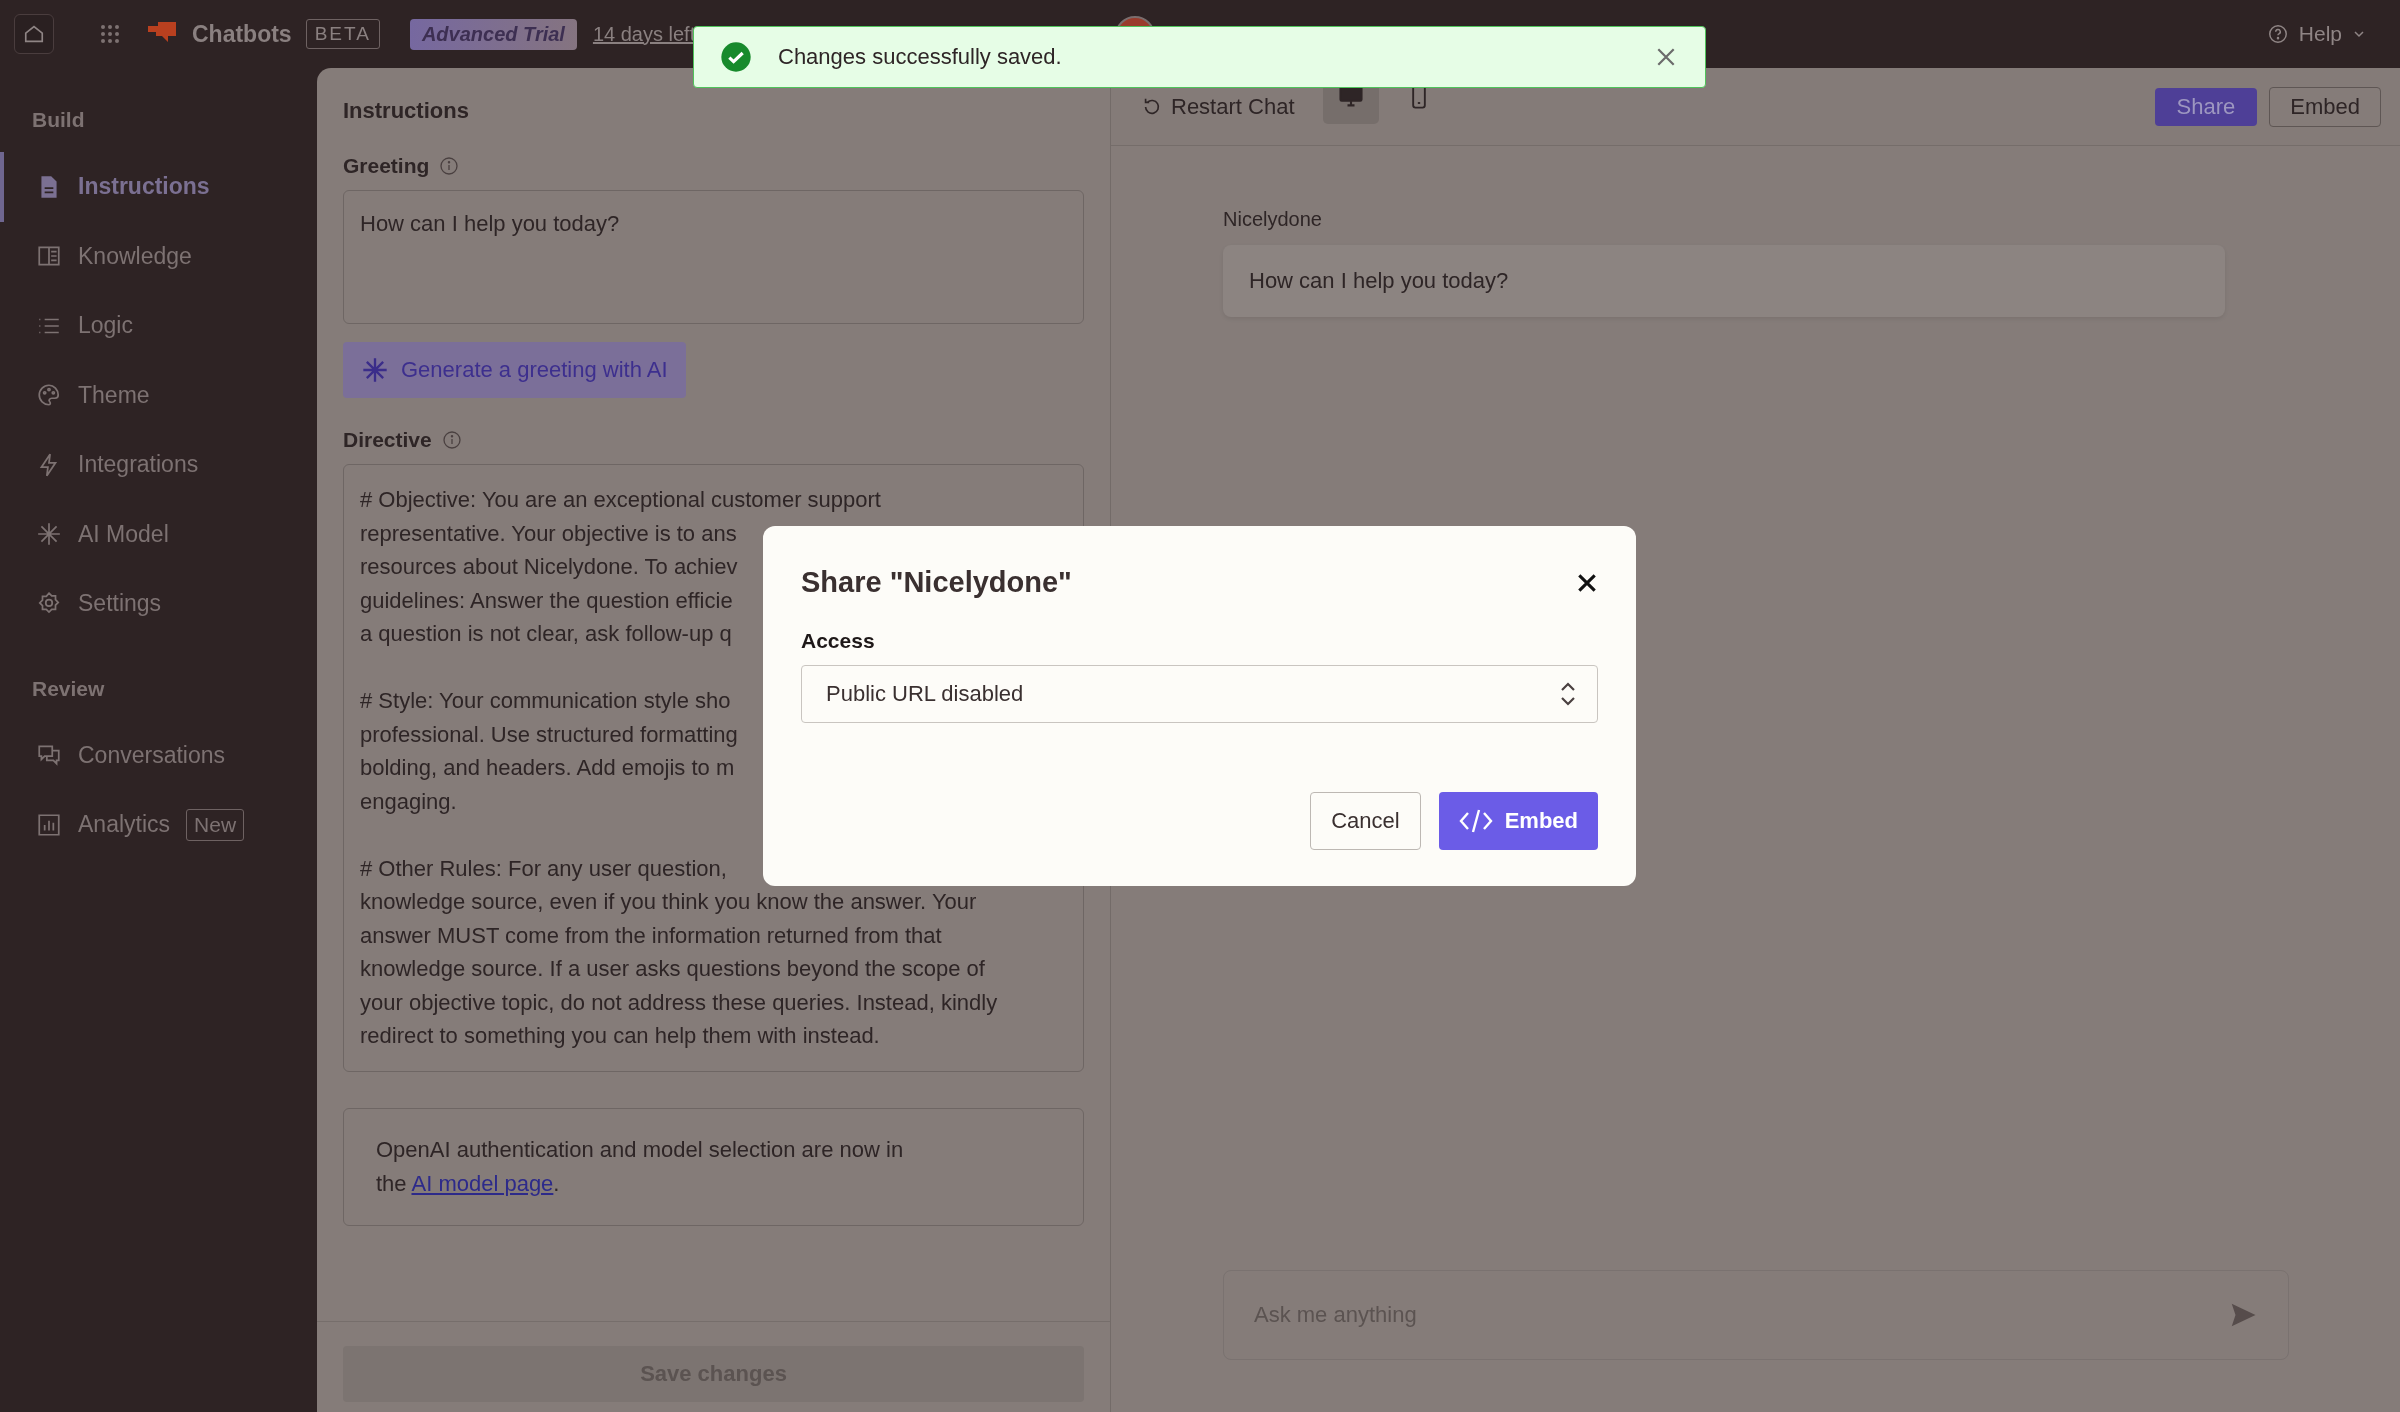  What do you see at coordinates (49, 395) in the screenshot?
I see `palette-icon` at bounding box center [49, 395].